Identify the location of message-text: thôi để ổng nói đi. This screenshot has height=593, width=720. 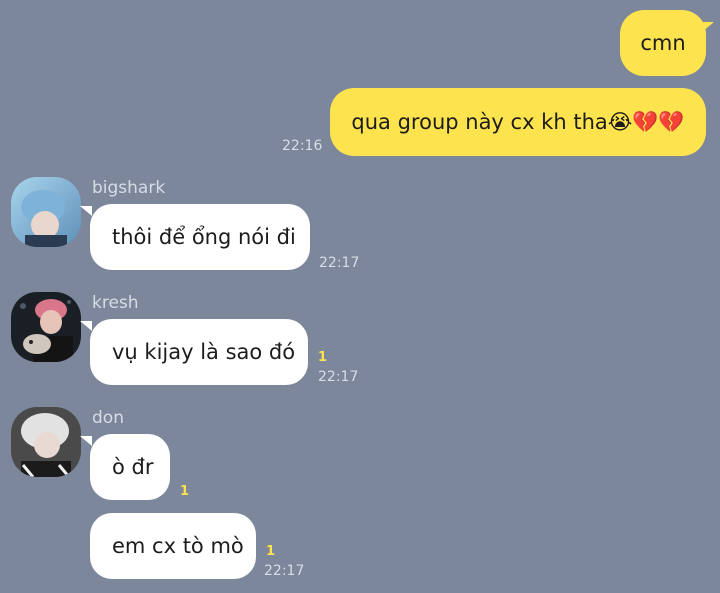
(204, 237).